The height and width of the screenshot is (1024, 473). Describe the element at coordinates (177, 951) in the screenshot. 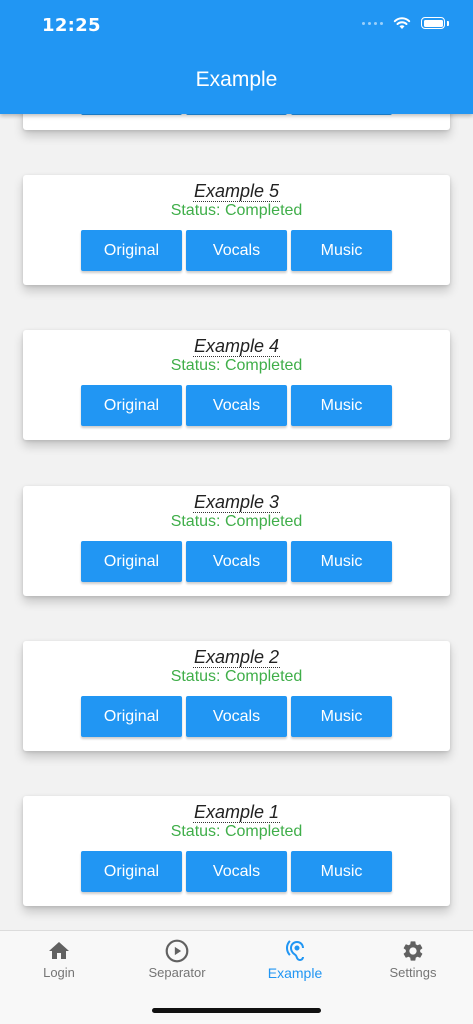

I see `play-circle-icon` at that location.